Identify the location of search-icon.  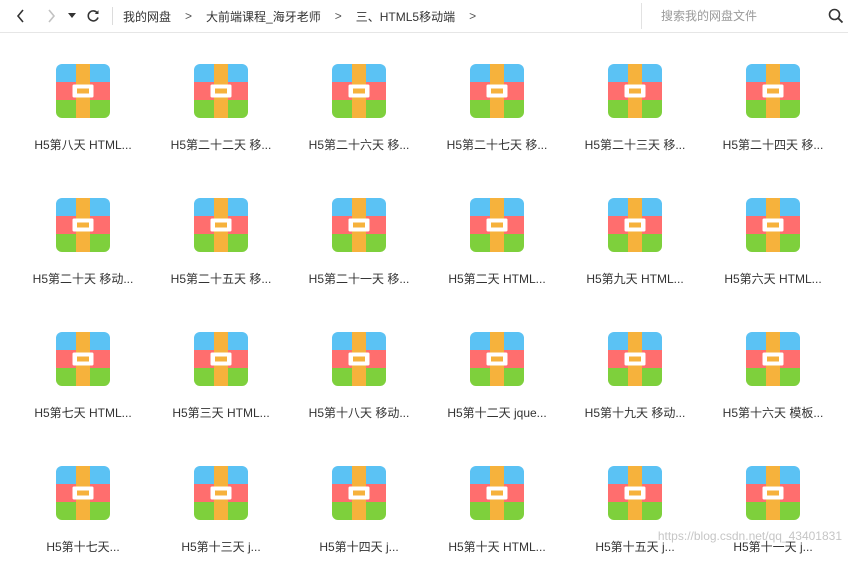
(836, 16).